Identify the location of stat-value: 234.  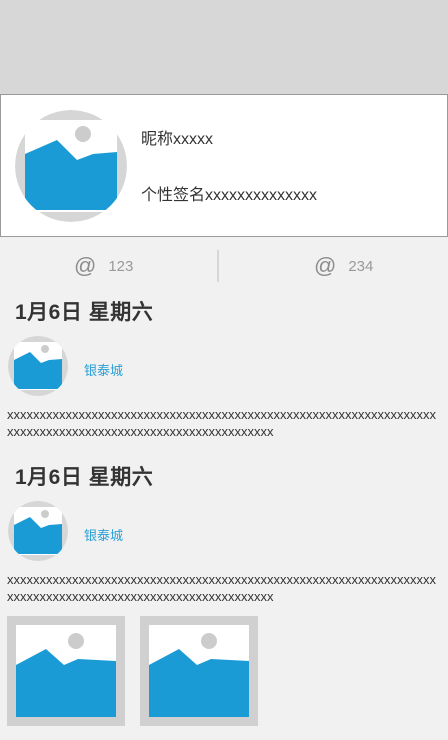
(361, 266).